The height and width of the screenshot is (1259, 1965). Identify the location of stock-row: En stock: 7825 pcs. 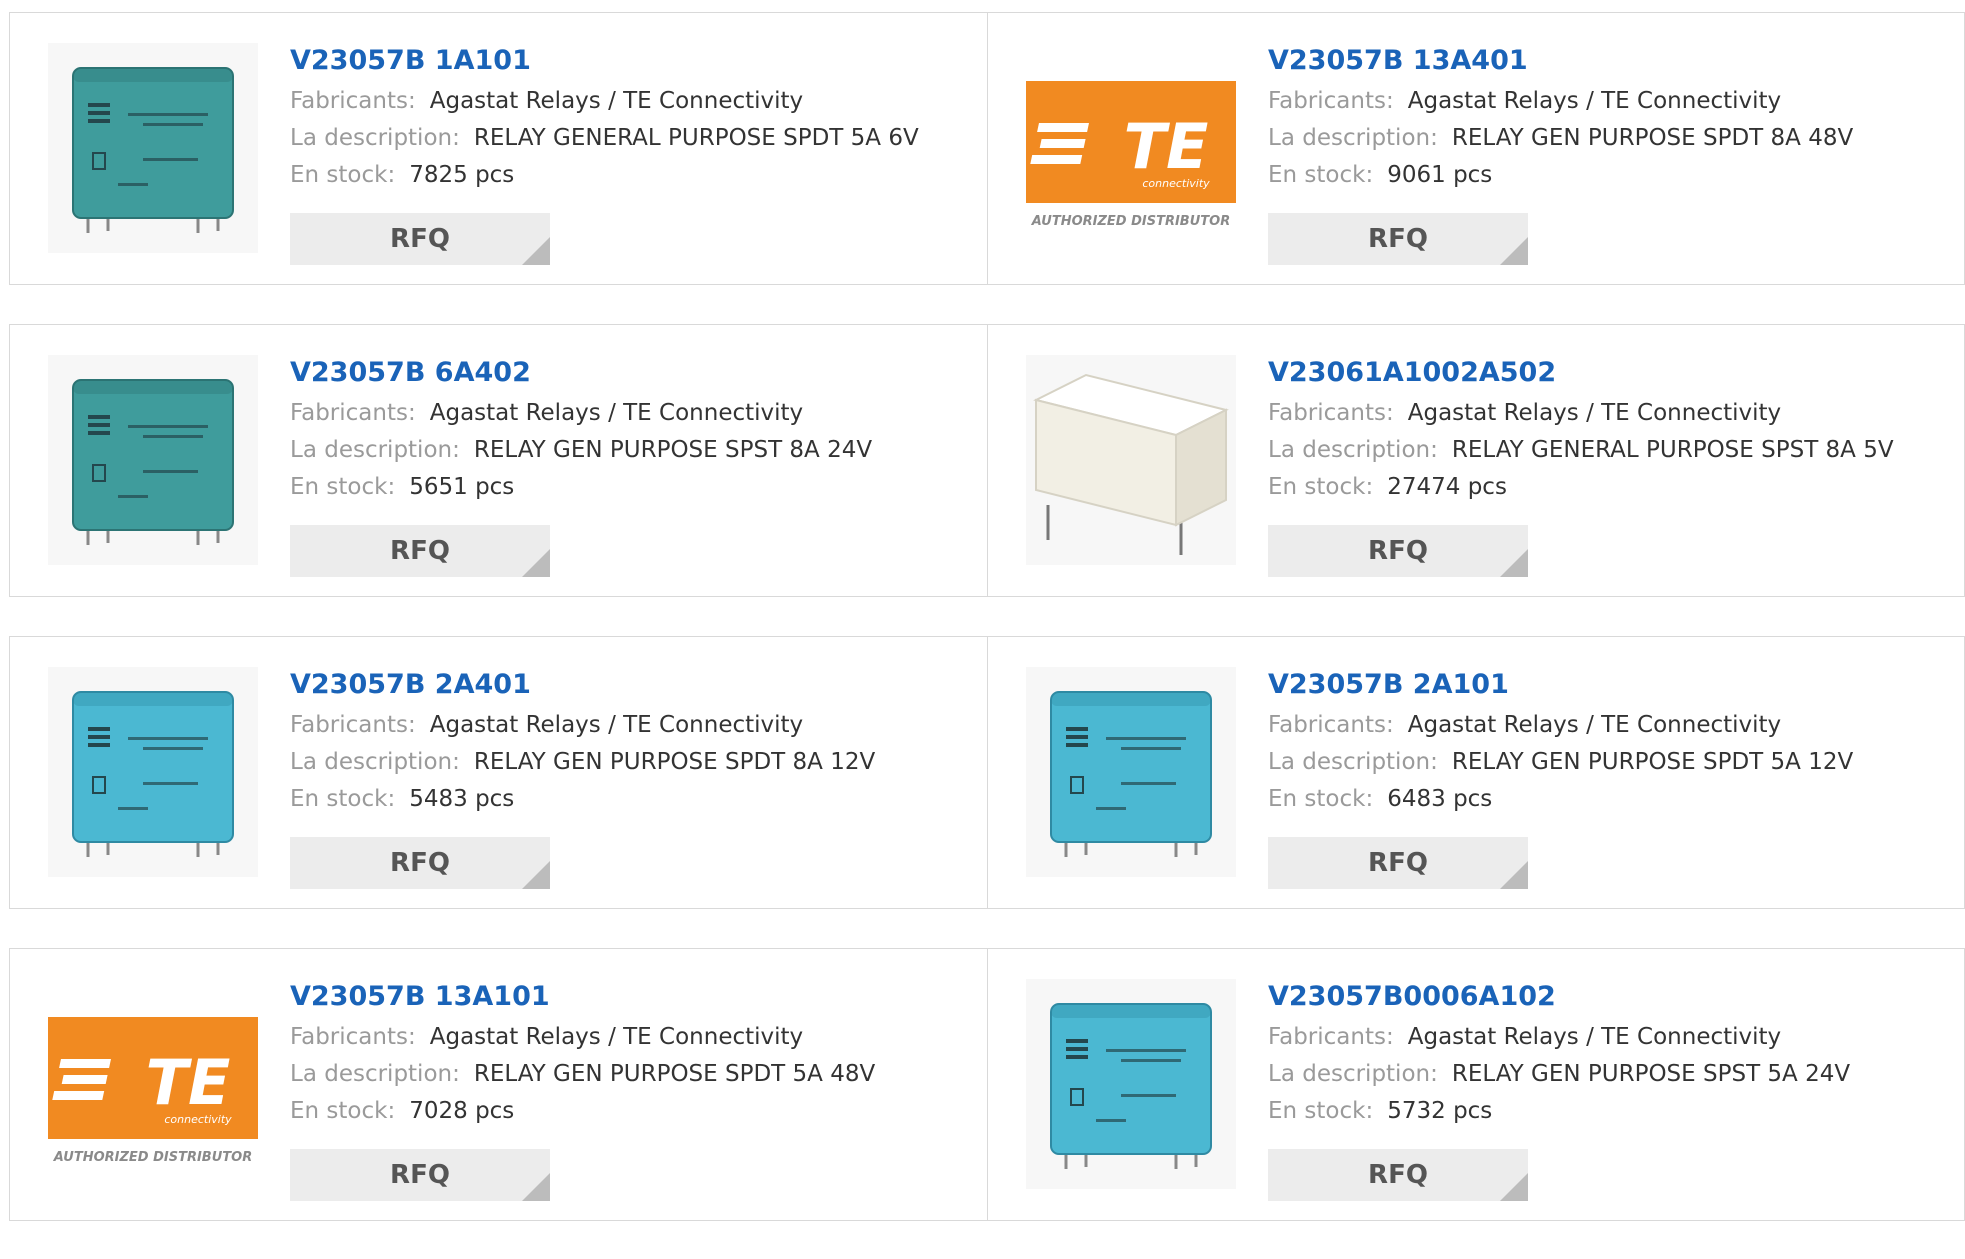
(628, 175).